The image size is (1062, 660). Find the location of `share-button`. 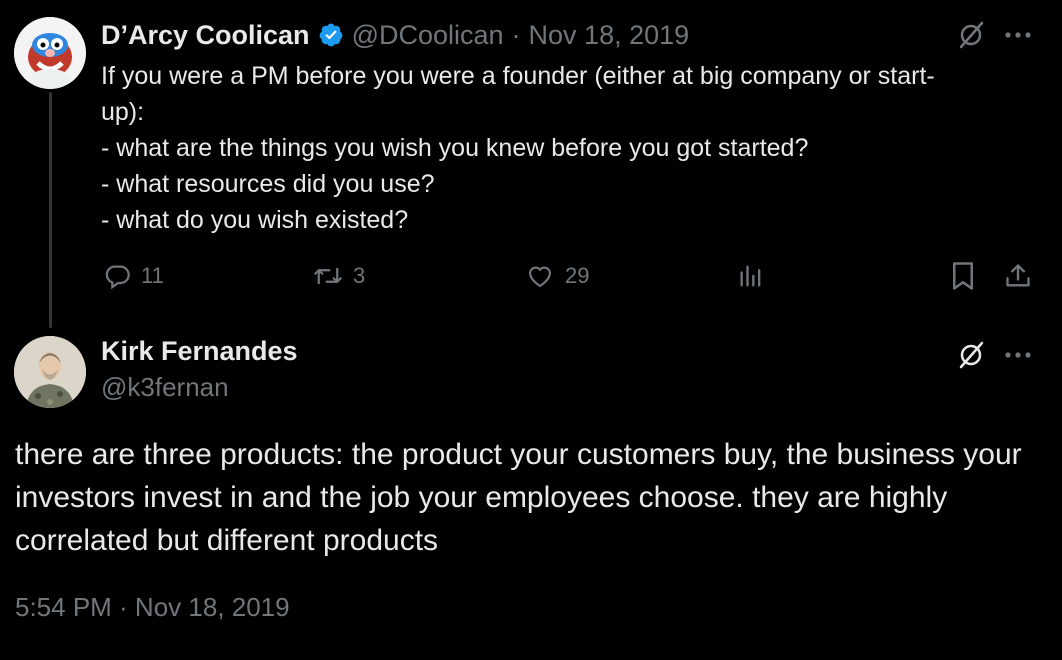

share-button is located at coordinates (1018, 276).